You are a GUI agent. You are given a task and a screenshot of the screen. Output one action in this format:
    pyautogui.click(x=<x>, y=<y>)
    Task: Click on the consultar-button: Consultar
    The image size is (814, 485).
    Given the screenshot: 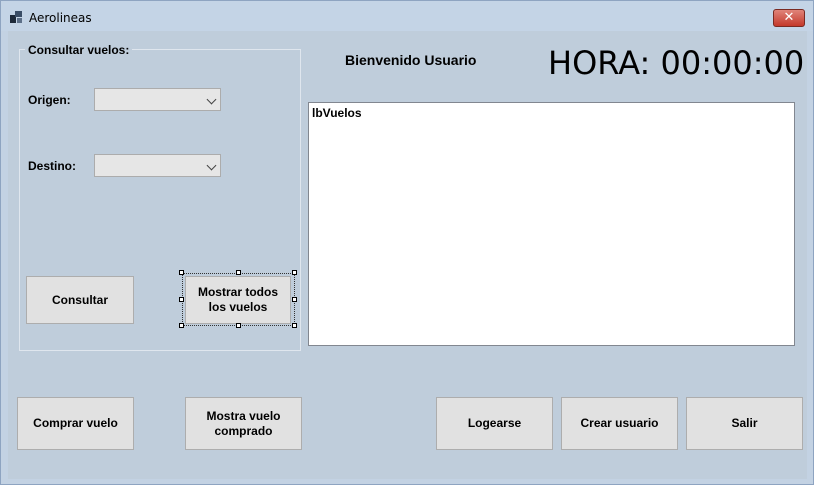 What is the action you would take?
    pyautogui.click(x=80, y=300)
    